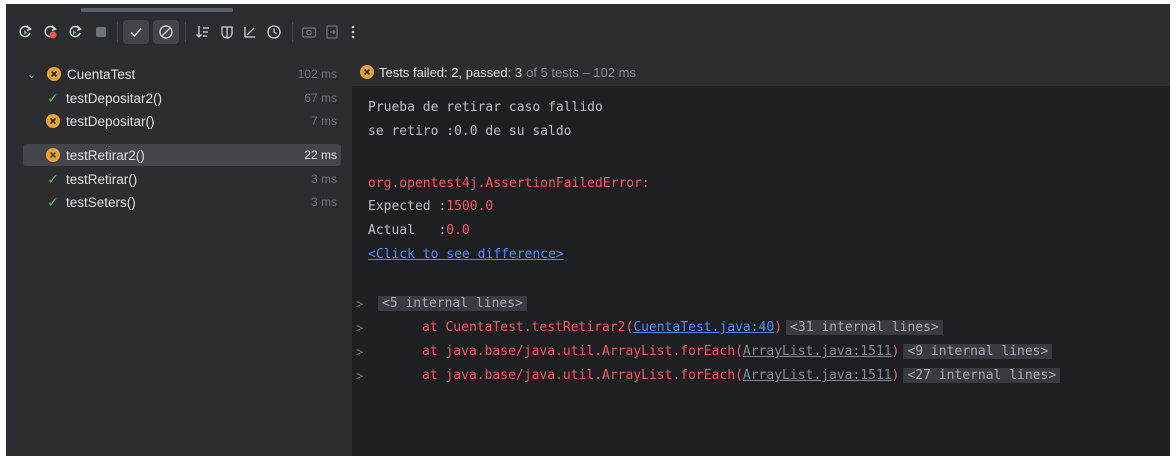 The width and height of the screenshot is (1176, 459). What do you see at coordinates (528, 327) in the screenshot?
I see `stack-frame-text: at CuentaTest.testRetirar2(` at bounding box center [528, 327].